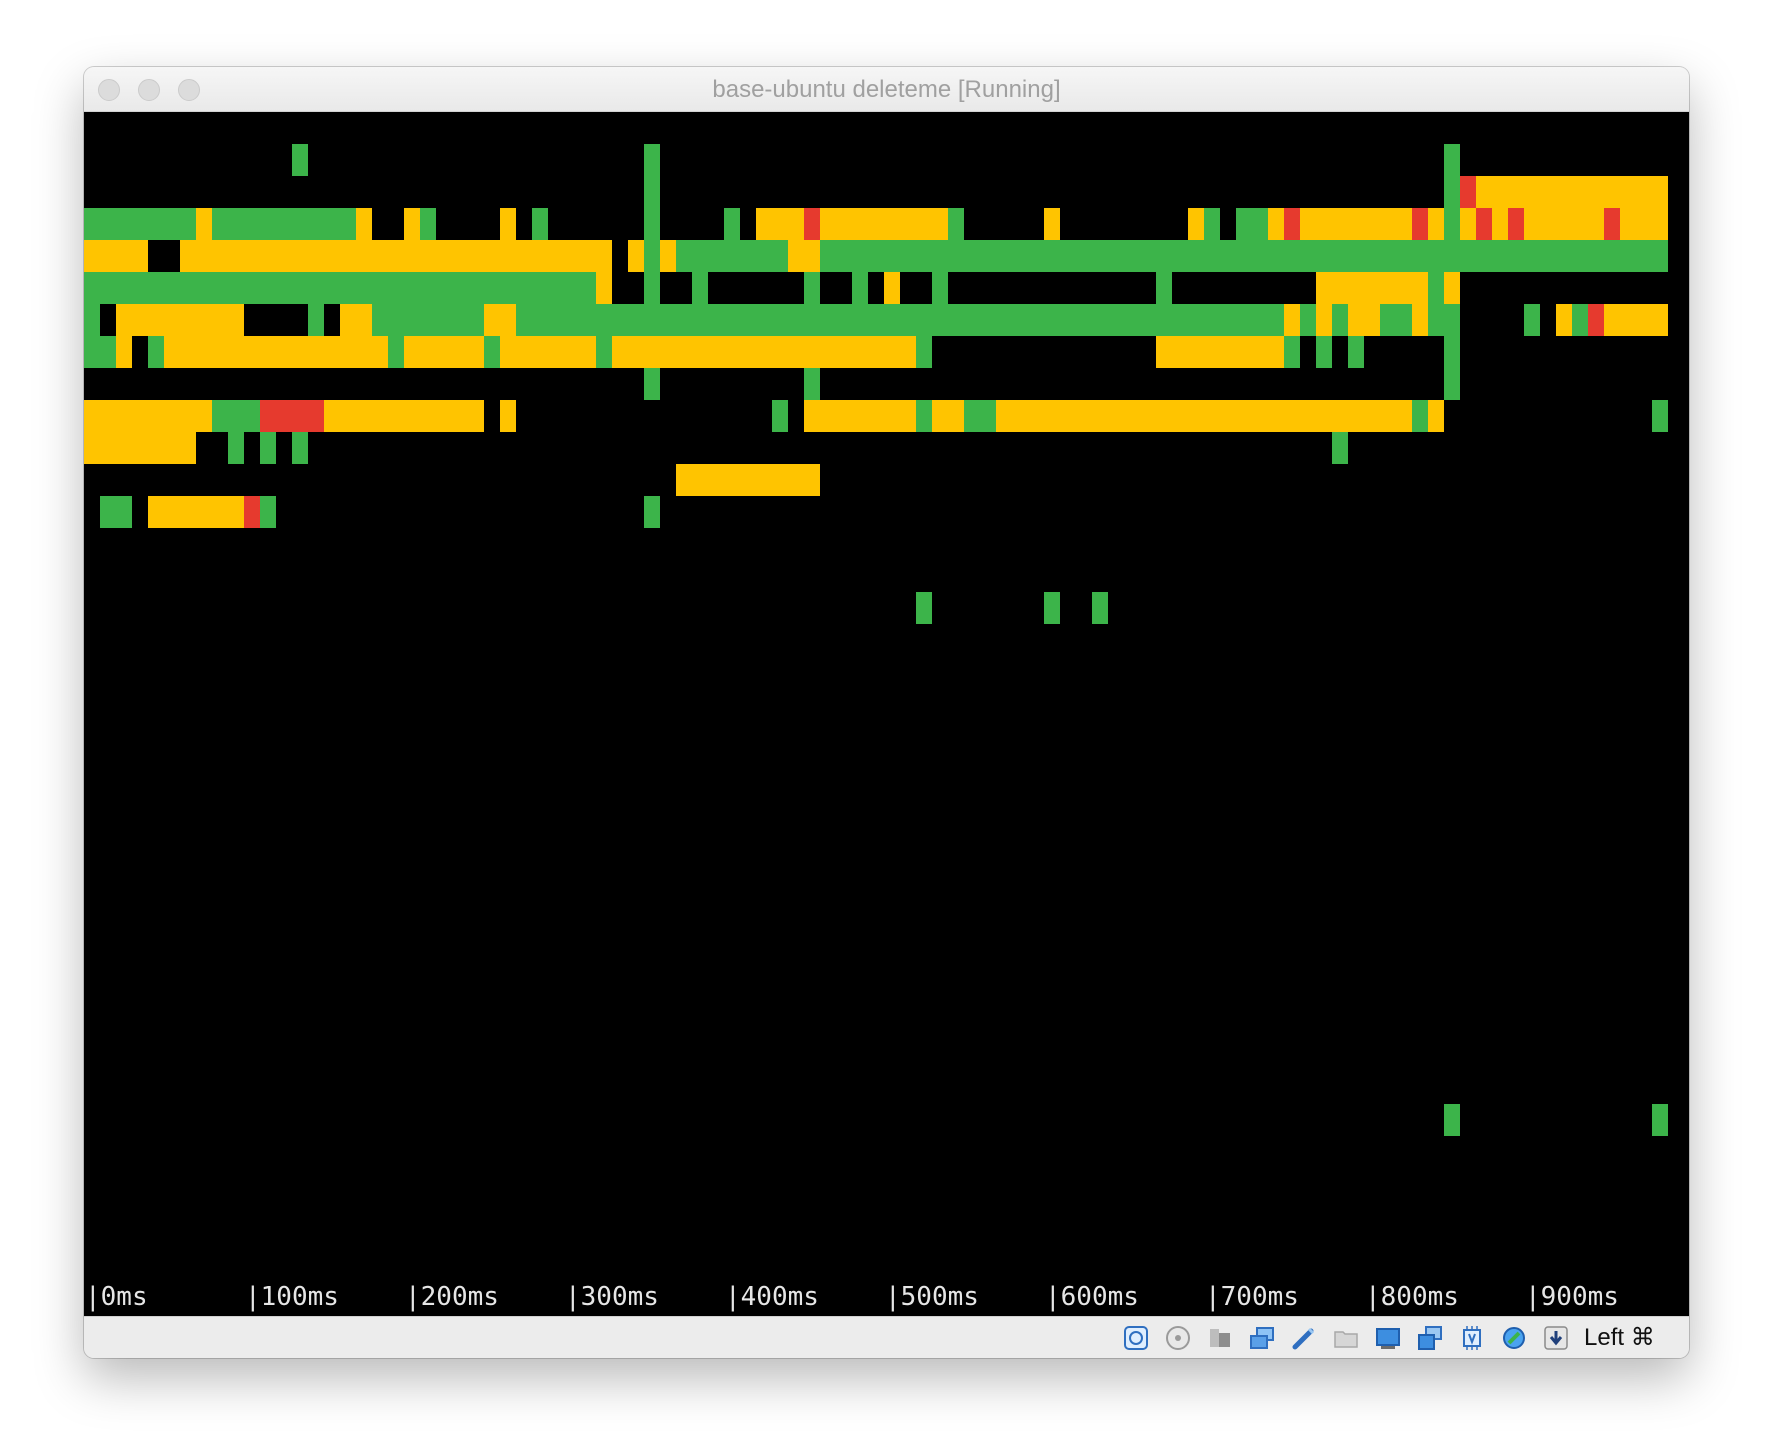 The height and width of the screenshot is (1454, 1768). I want to click on optical-drive-icon, so click(1178, 1338).